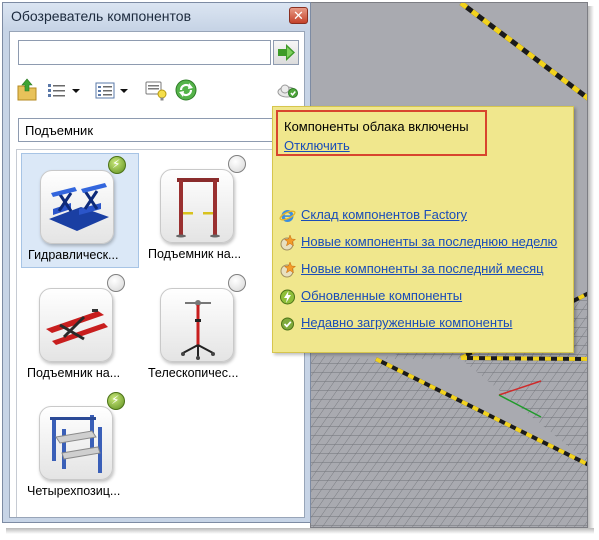 This screenshot has width=599, height=540. What do you see at coordinates (422, 268) in the screenshot?
I see `link-label: Новые компоненты за последний месяц` at bounding box center [422, 268].